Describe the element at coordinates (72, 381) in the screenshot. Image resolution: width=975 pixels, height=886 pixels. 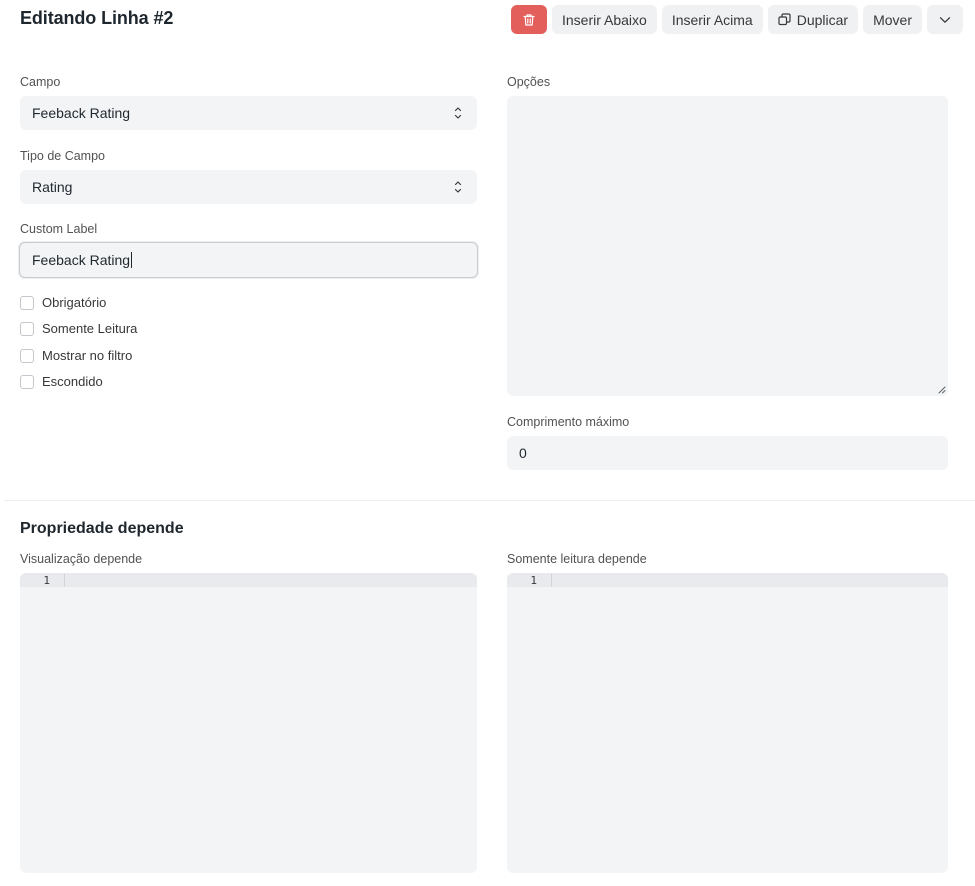
I see `checkbox-label: Escondido` at that location.